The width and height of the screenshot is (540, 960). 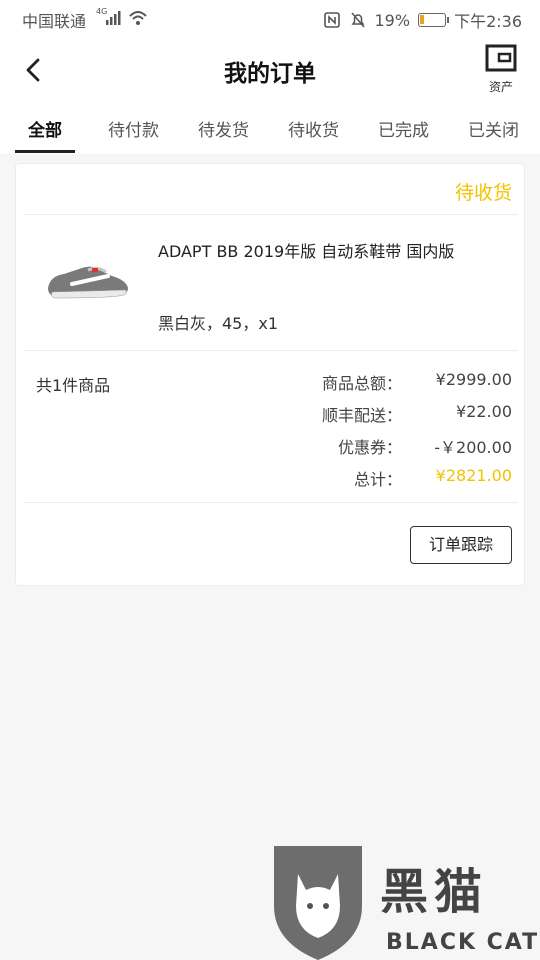 What do you see at coordinates (461, 545) in the screenshot?
I see `track-order-button: 订单跟踪` at bounding box center [461, 545].